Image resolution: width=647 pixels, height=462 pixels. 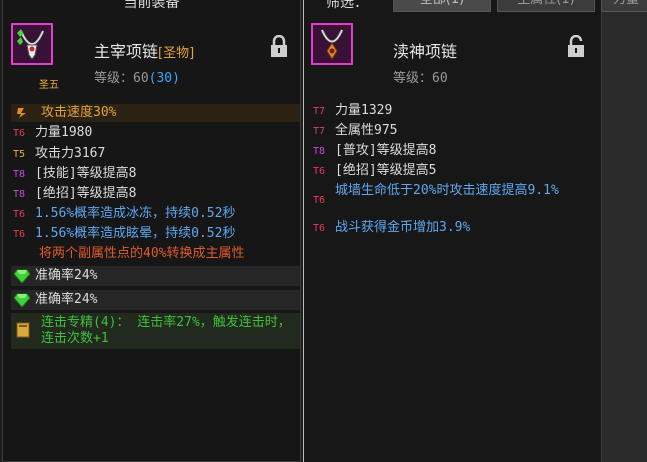 I want to click on stat-row: T6 战斗获得金币增加3.9%, so click(x=391, y=228).